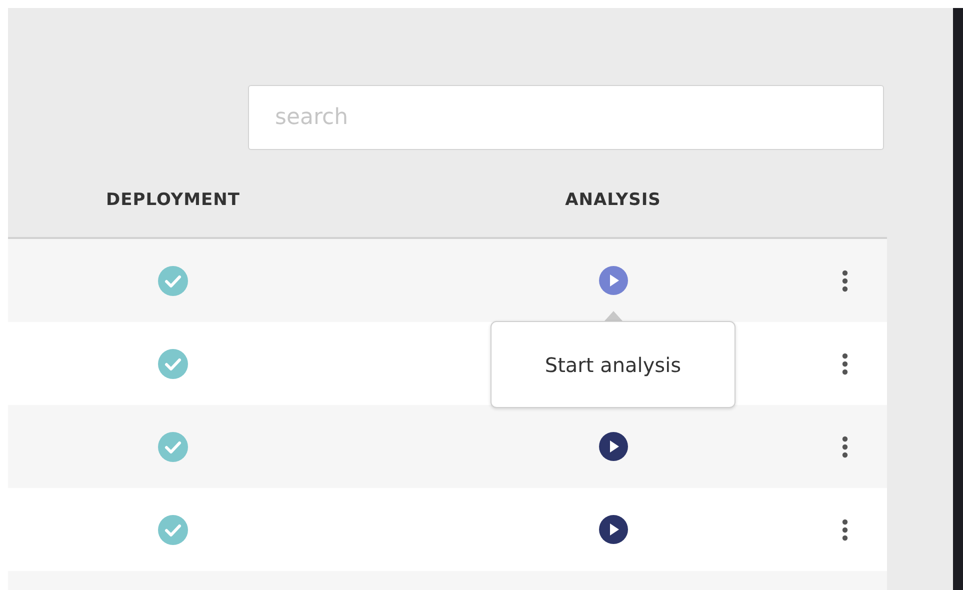 Image resolution: width=963 pixels, height=590 pixels. What do you see at coordinates (613, 200) in the screenshot?
I see `column-header: ANALYSIS` at bounding box center [613, 200].